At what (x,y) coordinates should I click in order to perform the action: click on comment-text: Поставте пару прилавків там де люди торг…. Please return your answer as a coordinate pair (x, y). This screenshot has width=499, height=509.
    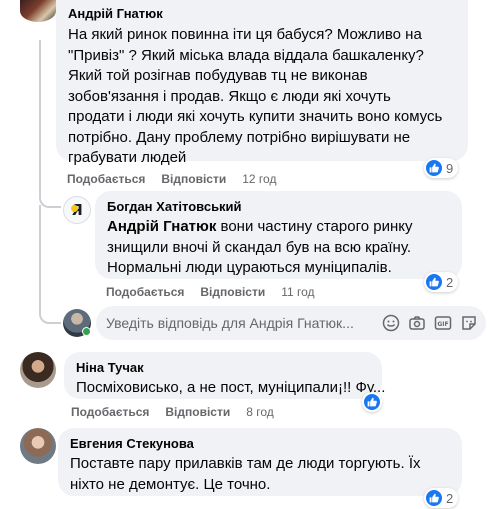
    Looking at the image, I should click on (245, 474).